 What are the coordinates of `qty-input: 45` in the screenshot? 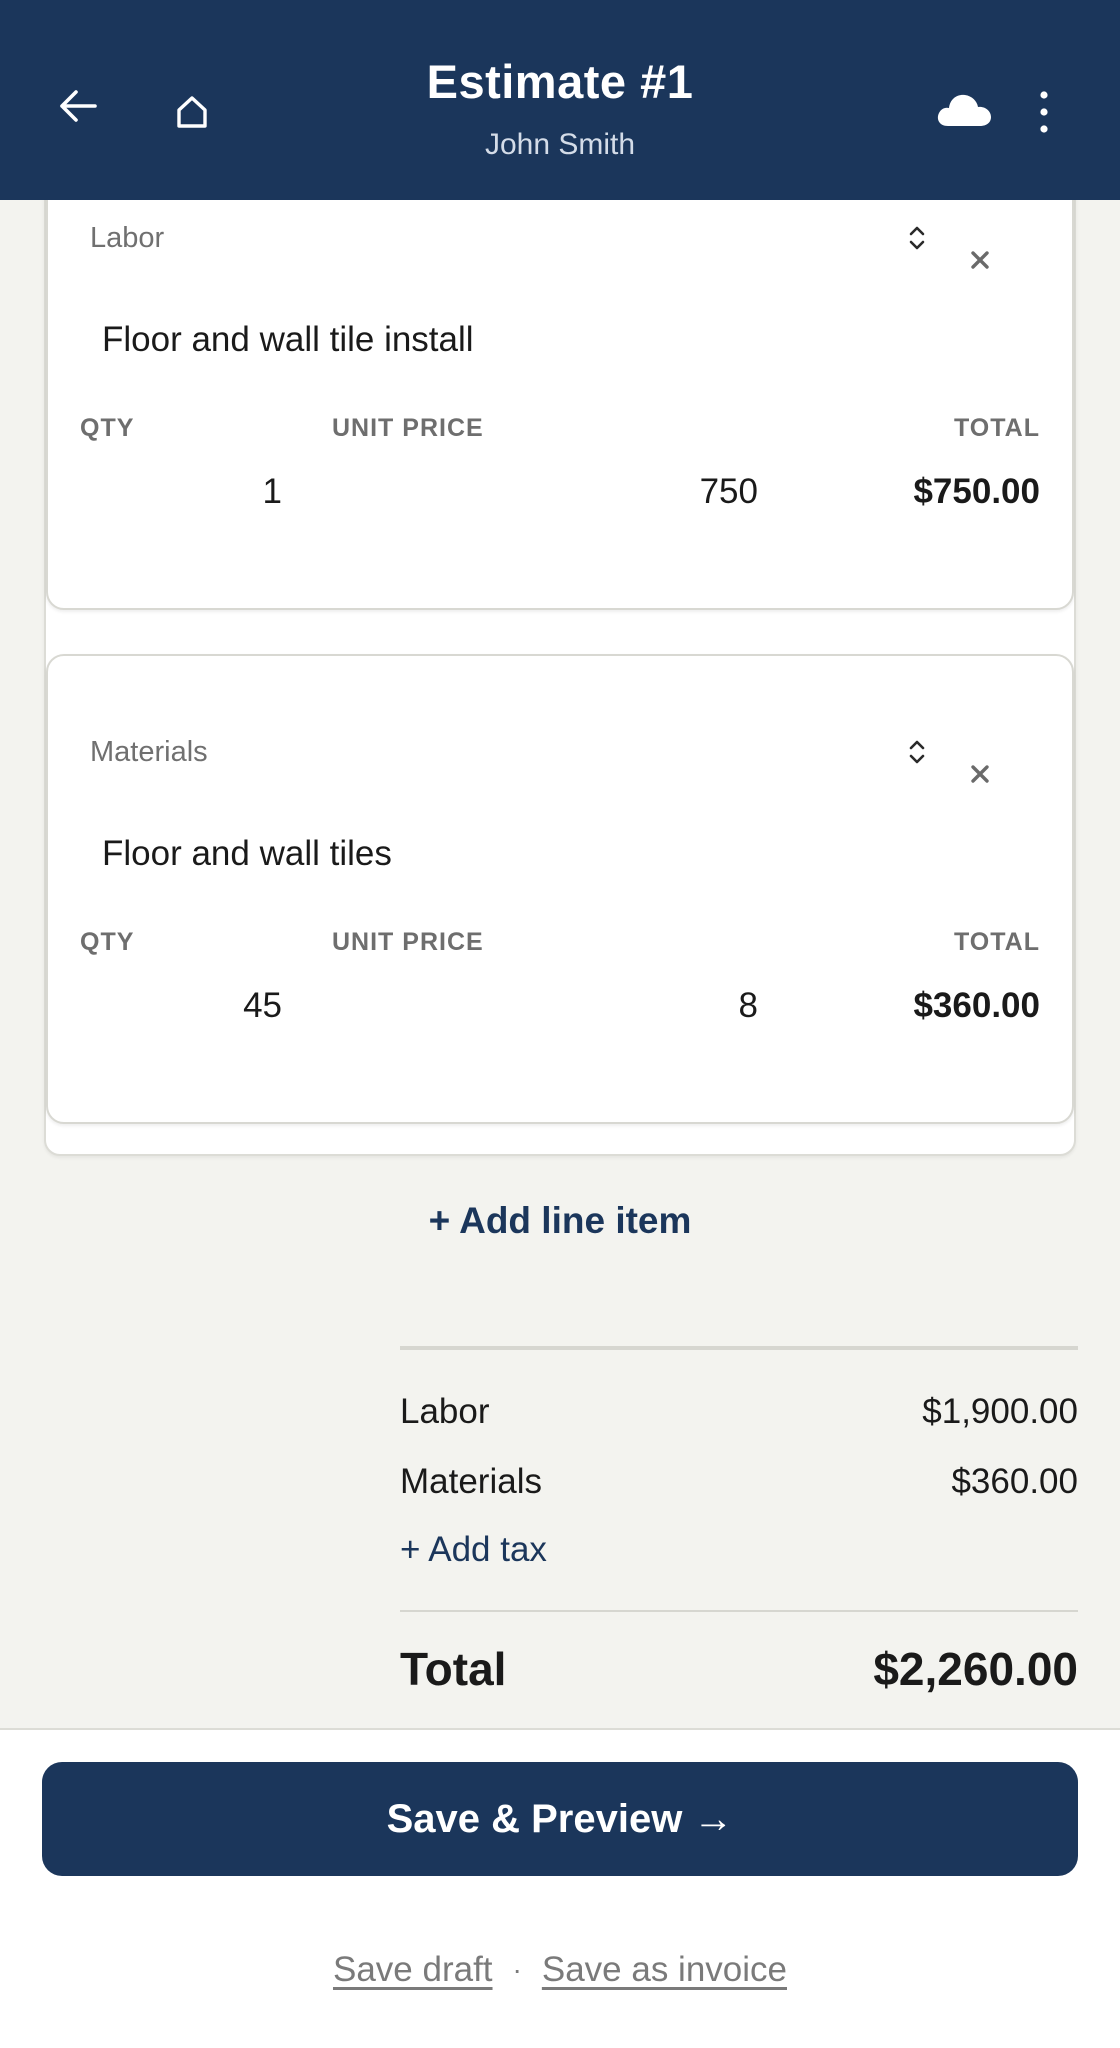 It's located at (262, 1006).